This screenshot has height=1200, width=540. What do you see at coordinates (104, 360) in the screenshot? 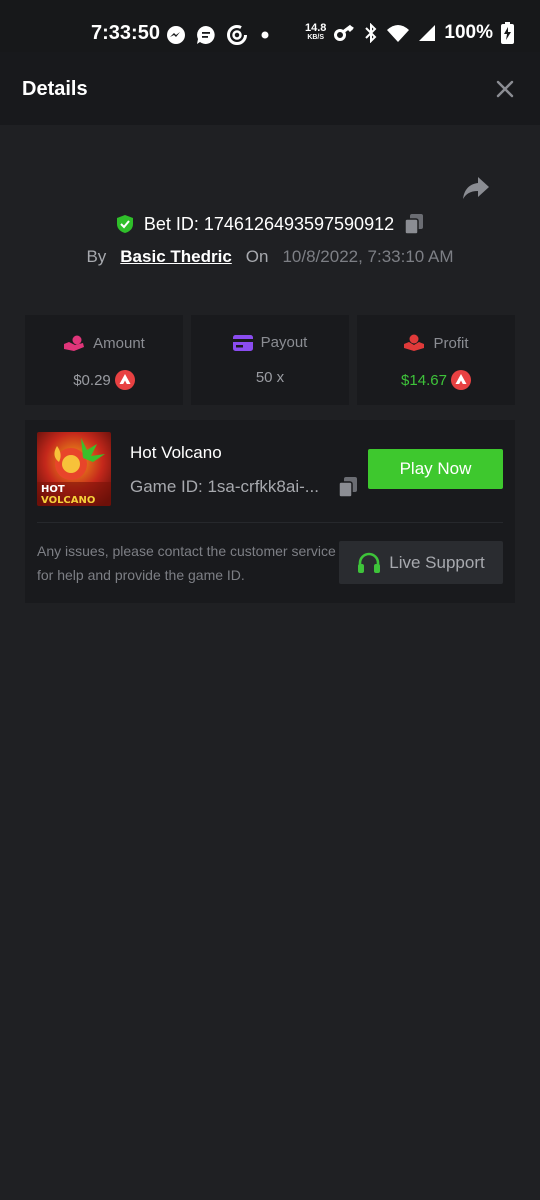
I see `stat-amount: Amount $0.29` at bounding box center [104, 360].